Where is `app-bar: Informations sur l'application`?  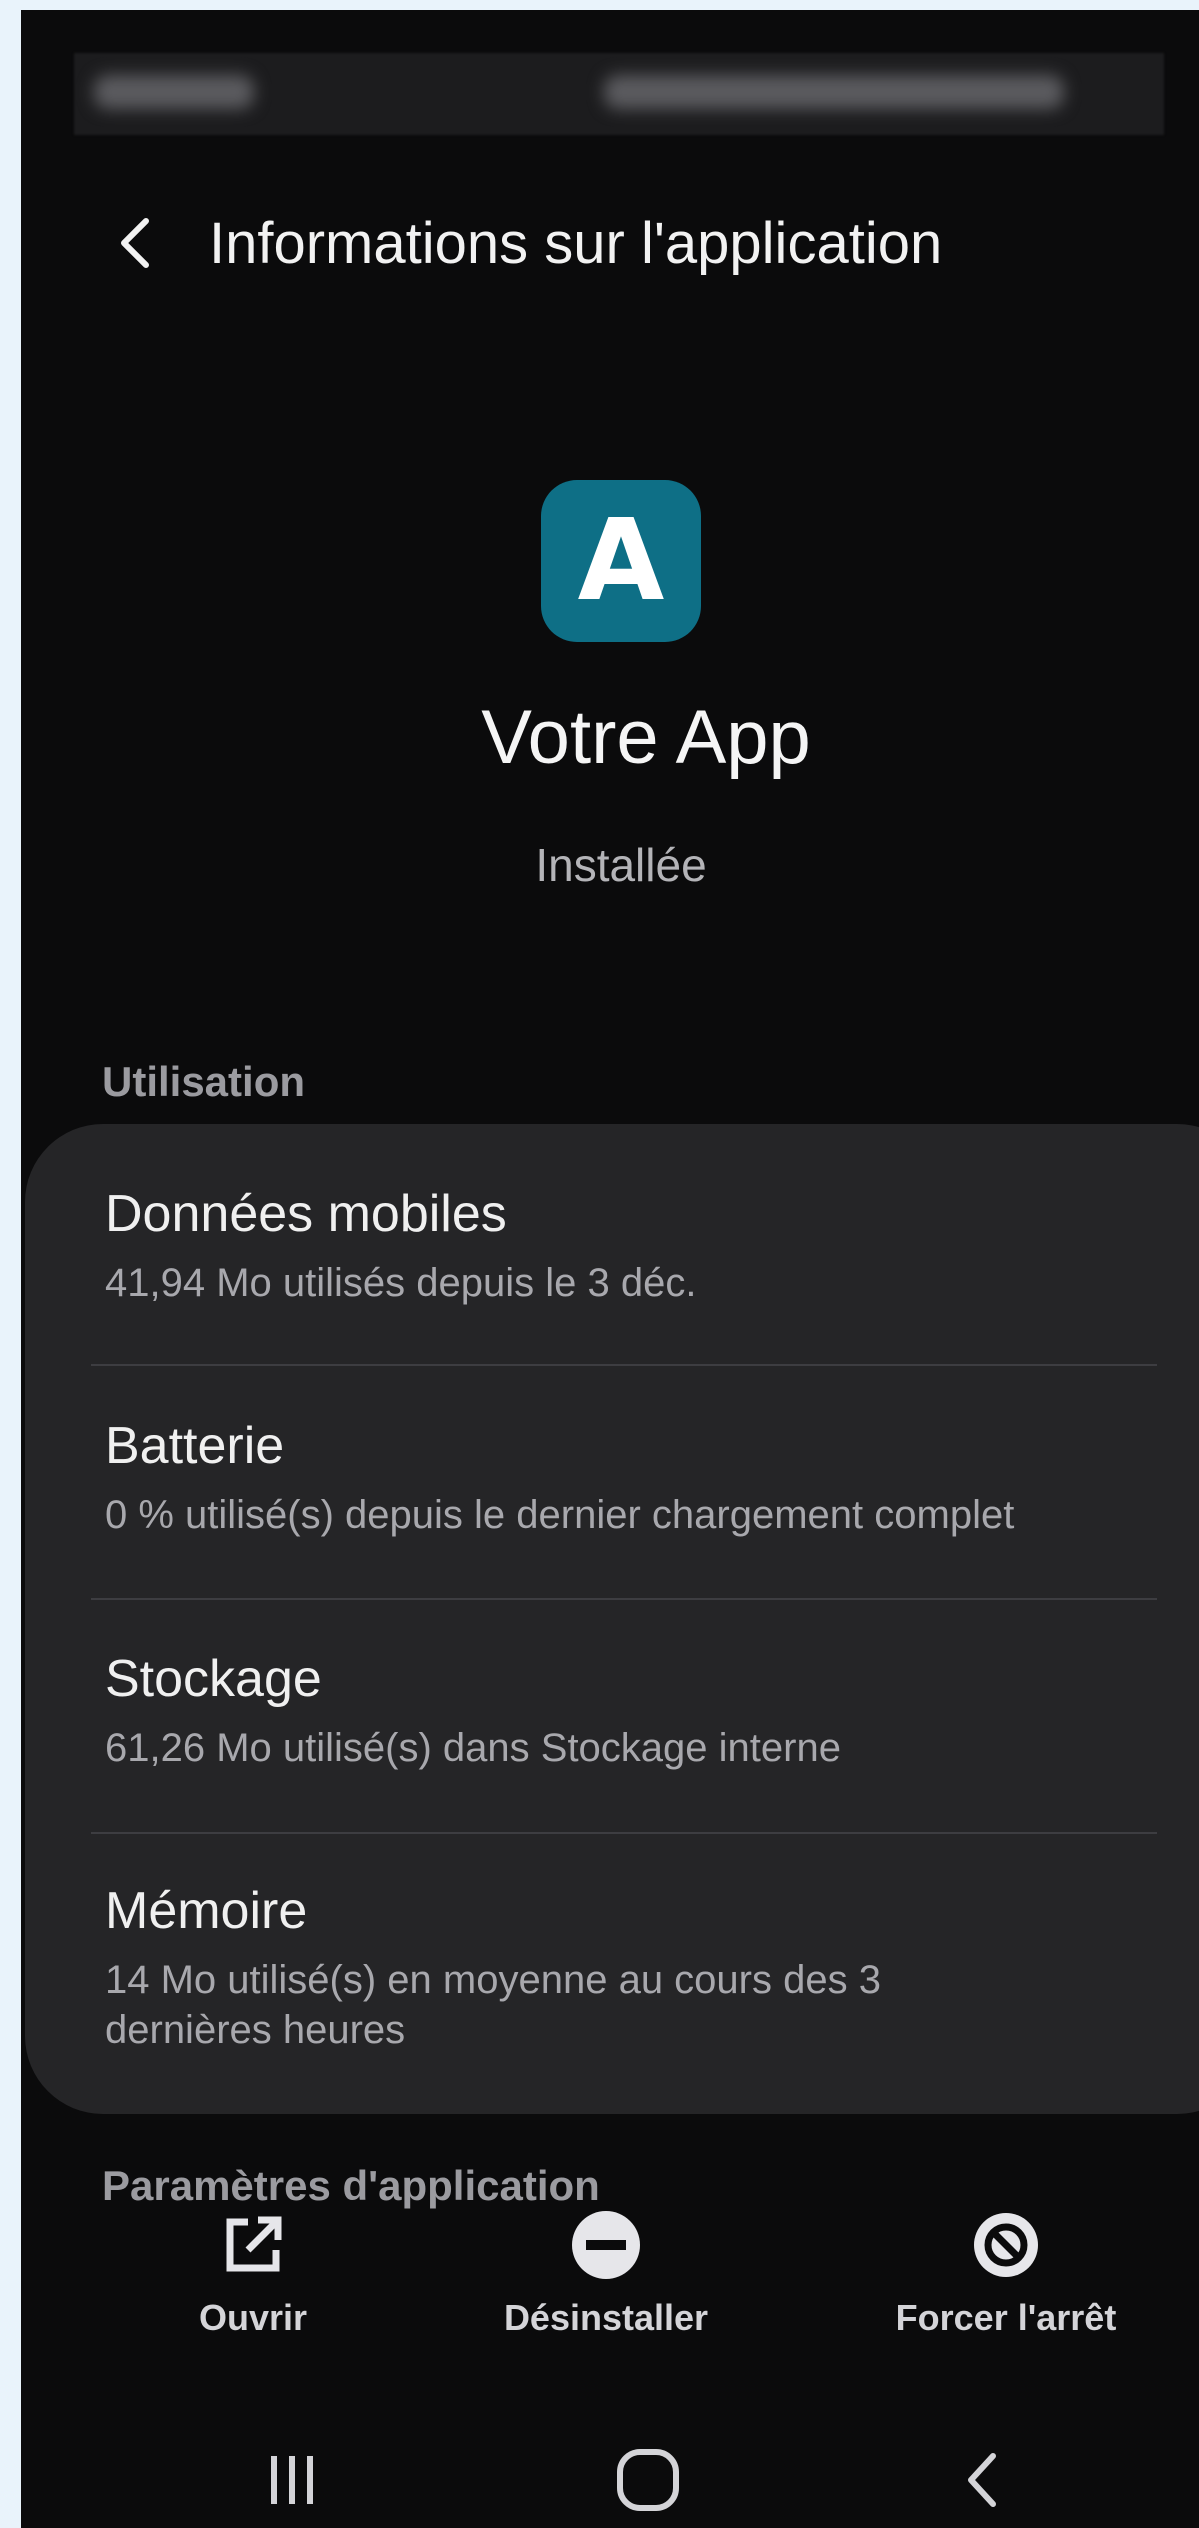 app-bar: Informations sur l'application is located at coordinates (610, 245).